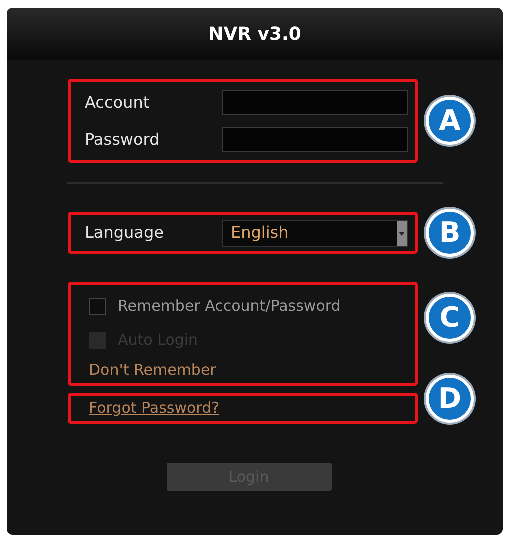  What do you see at coordinates (450, 121) in the screenshot?
I see `callout-badge: A` at bounding box center [450, 121].